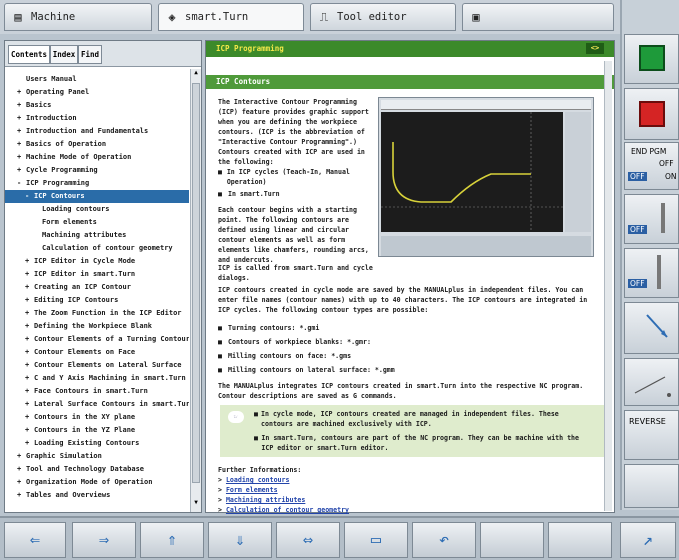 This screenshot has height=560, width=679. Describe the element at coordinates (651, 59) in the screenshot. I see `machine-start-button` at that location.